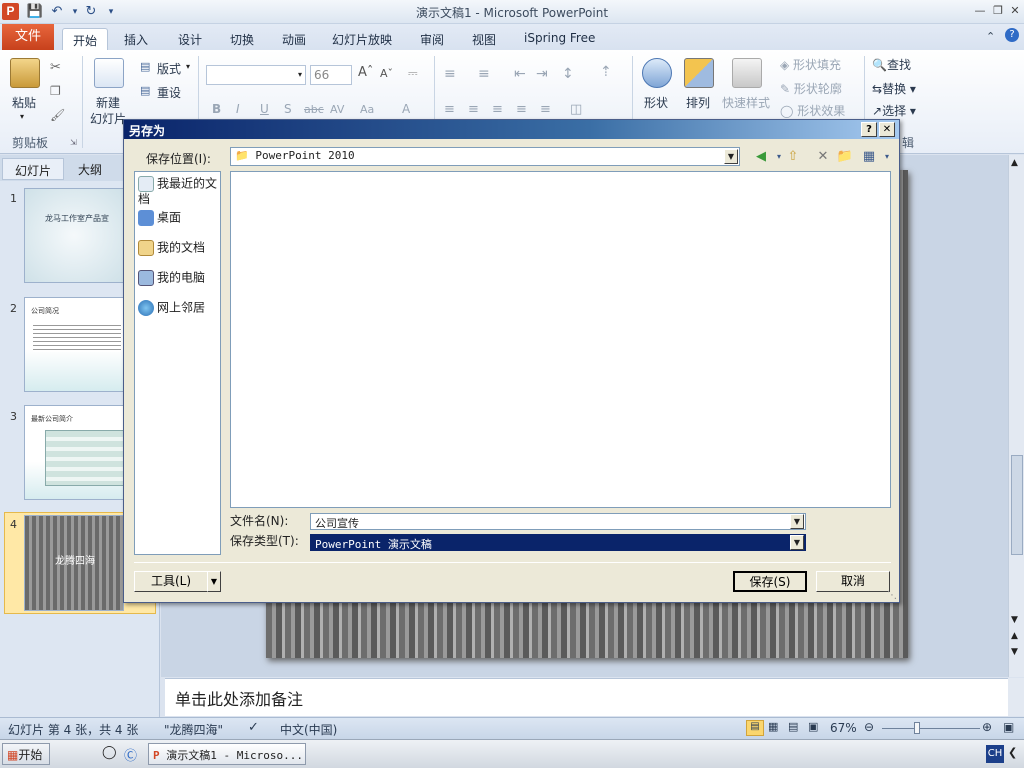 Image resolution: width=1024 pixels, height=768 pixels. I want to click on tab-slideshow: 幻灯片放映, so click(362, 39).